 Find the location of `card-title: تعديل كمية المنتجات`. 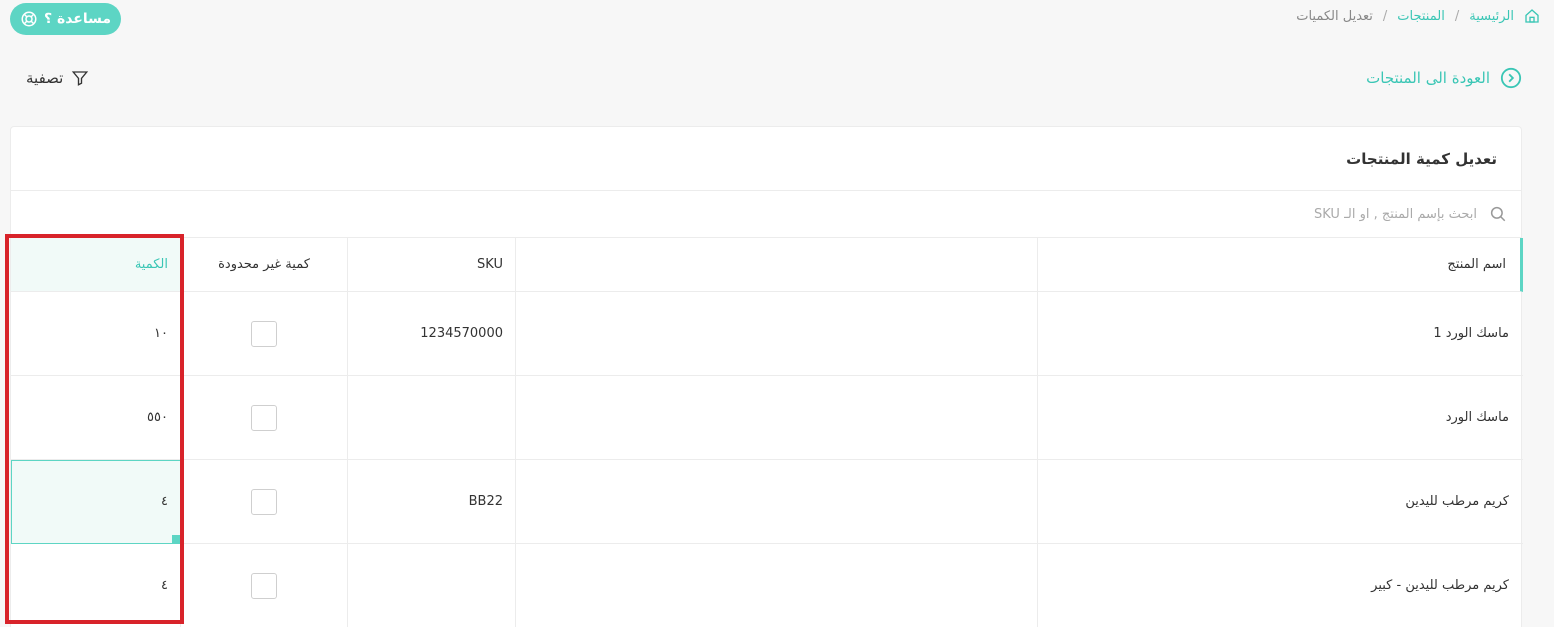

card-title: تعديل كمية المنتجات is located at coordinates (766, 159).